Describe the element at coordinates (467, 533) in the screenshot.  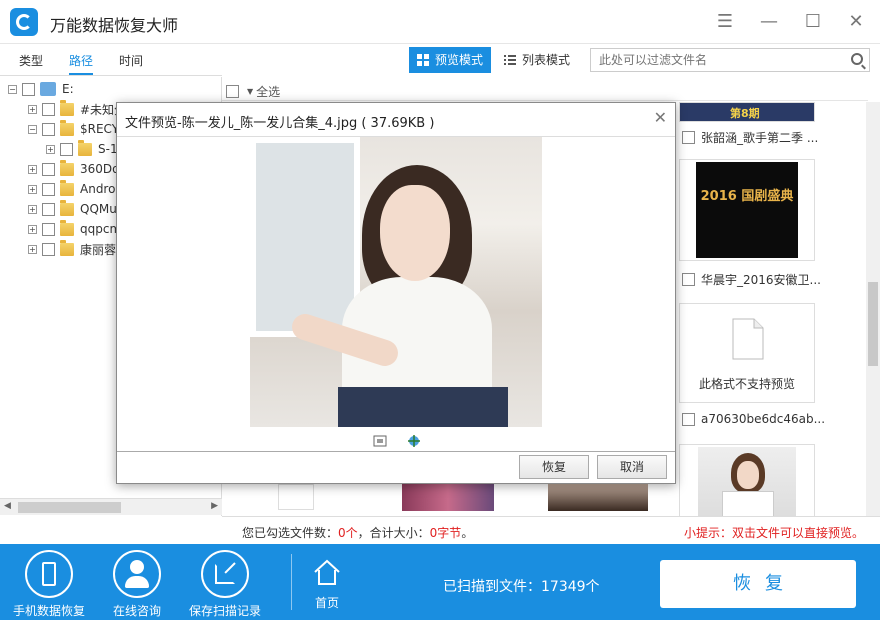
I see `status-suffix: 。` at that location.